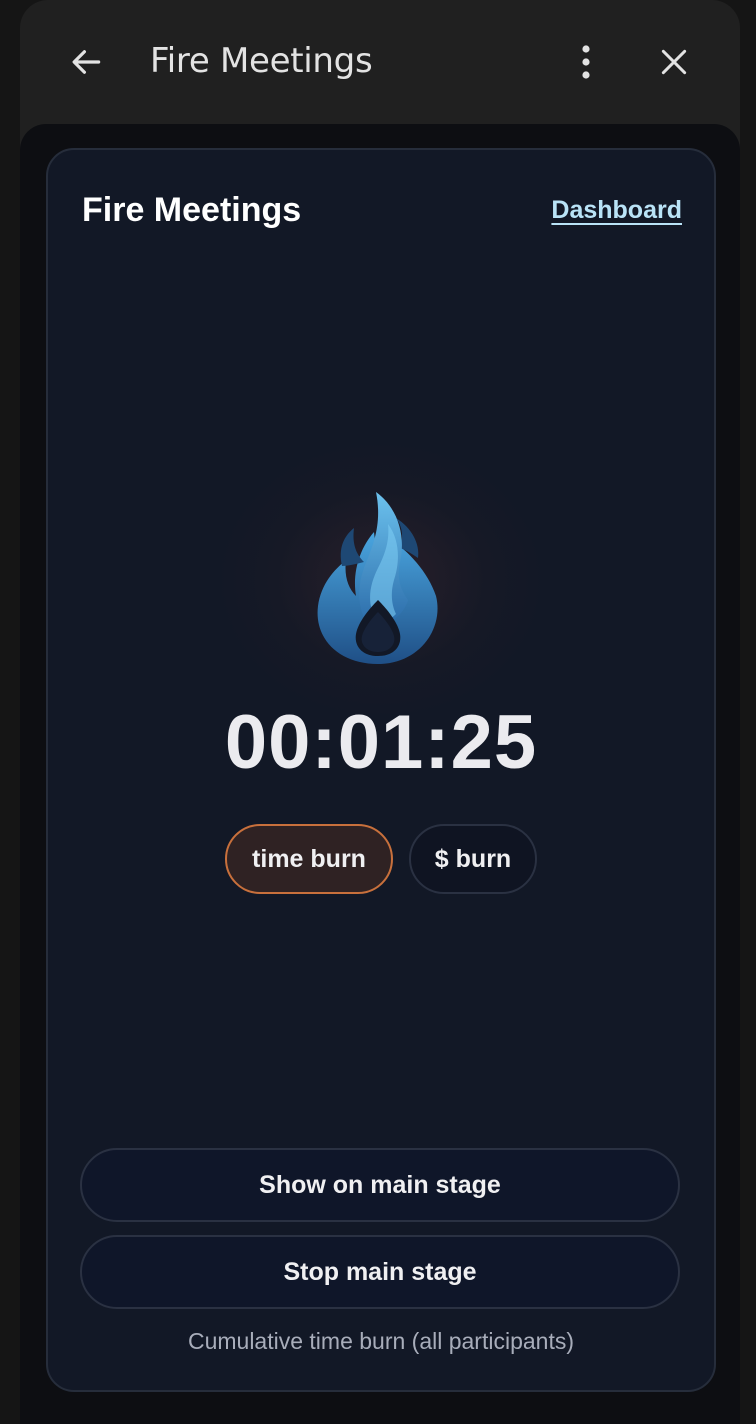 This screenshot has width=756, height=1424. I want to click on app-title: Fire Meetings, so click(192, 210).